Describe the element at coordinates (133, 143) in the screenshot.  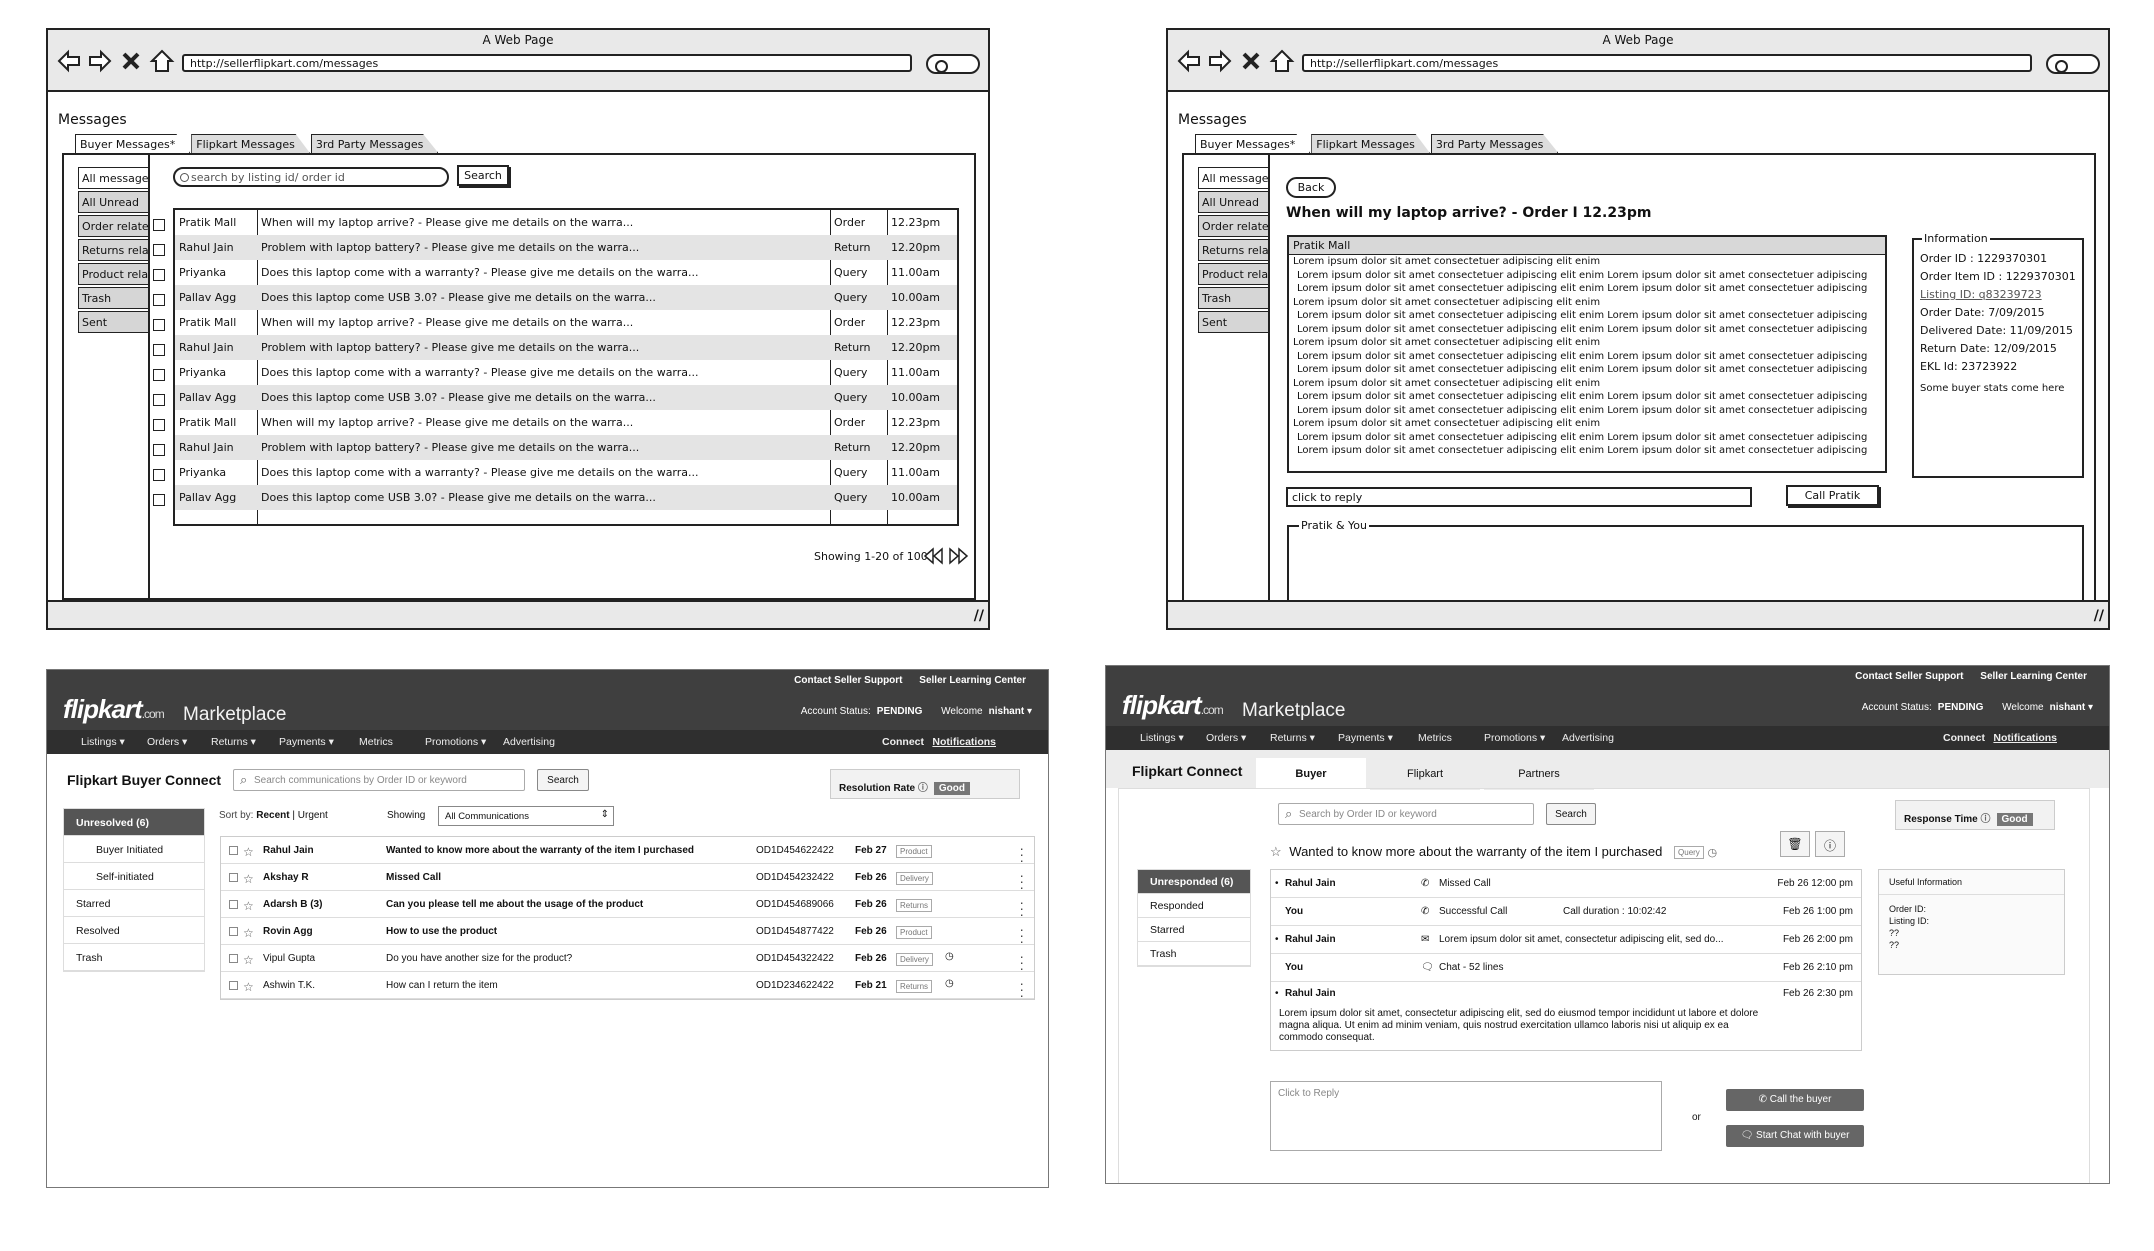
I see `tab-buyer-messages: Buyer Messages*` at that location.